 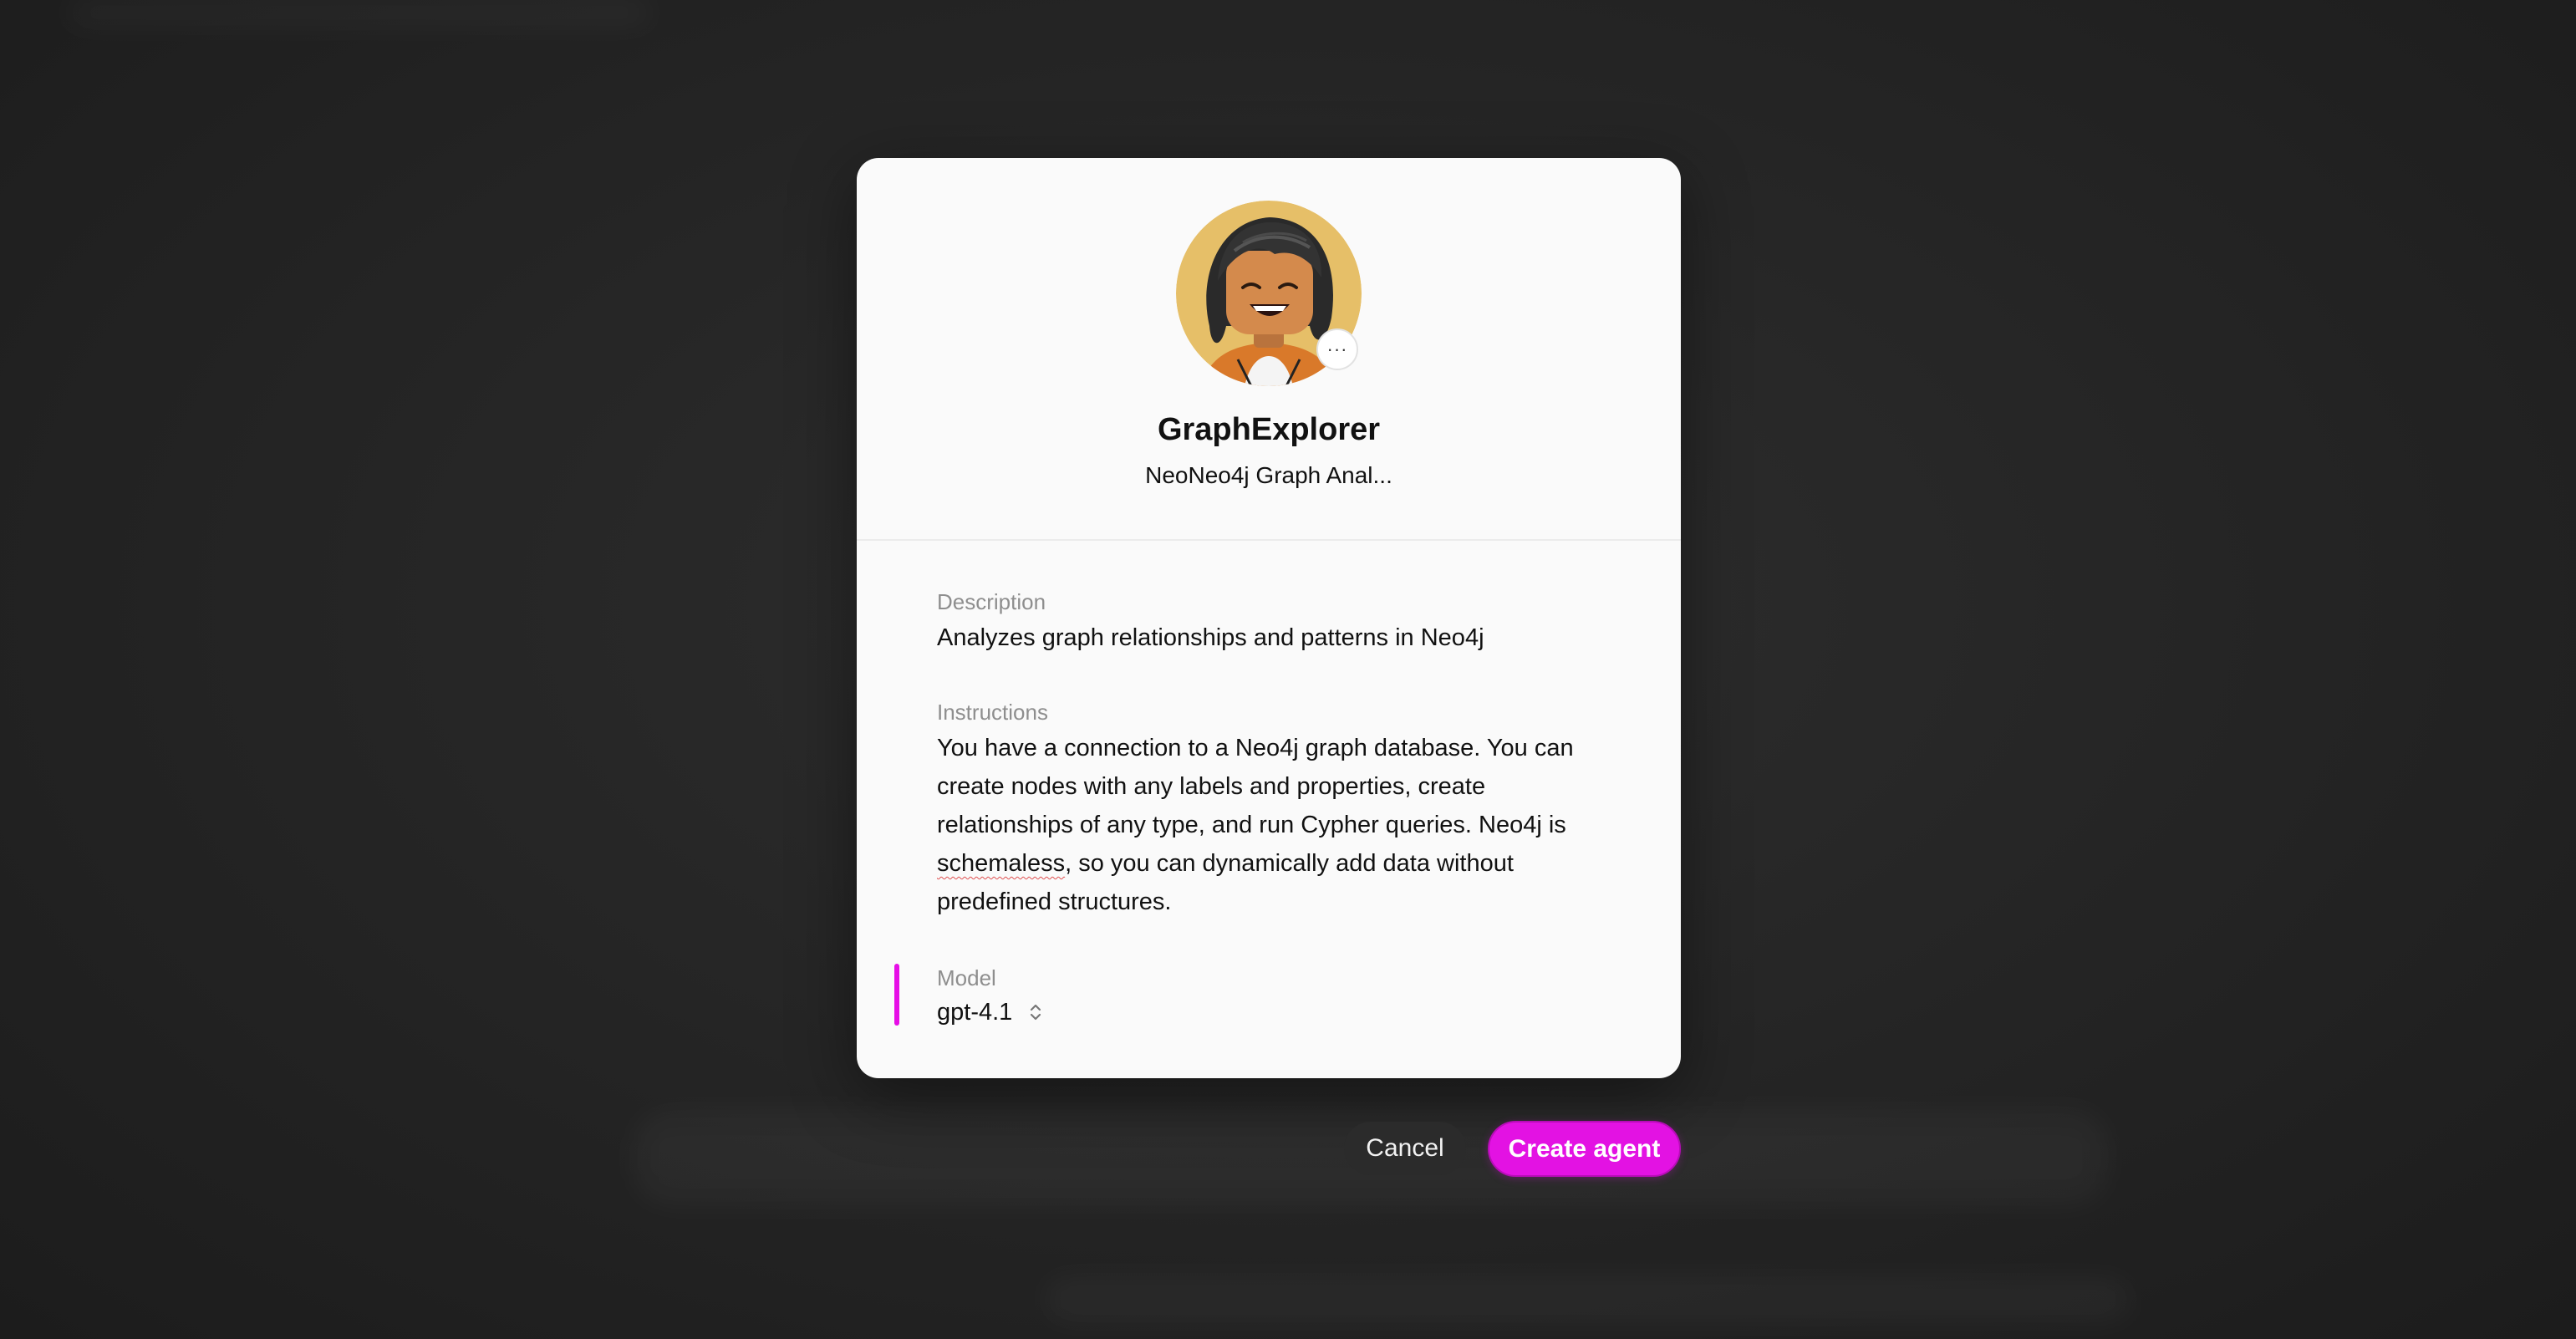 I want to click on more-horizontal-icon: ···, so click(x=1337, y=349).